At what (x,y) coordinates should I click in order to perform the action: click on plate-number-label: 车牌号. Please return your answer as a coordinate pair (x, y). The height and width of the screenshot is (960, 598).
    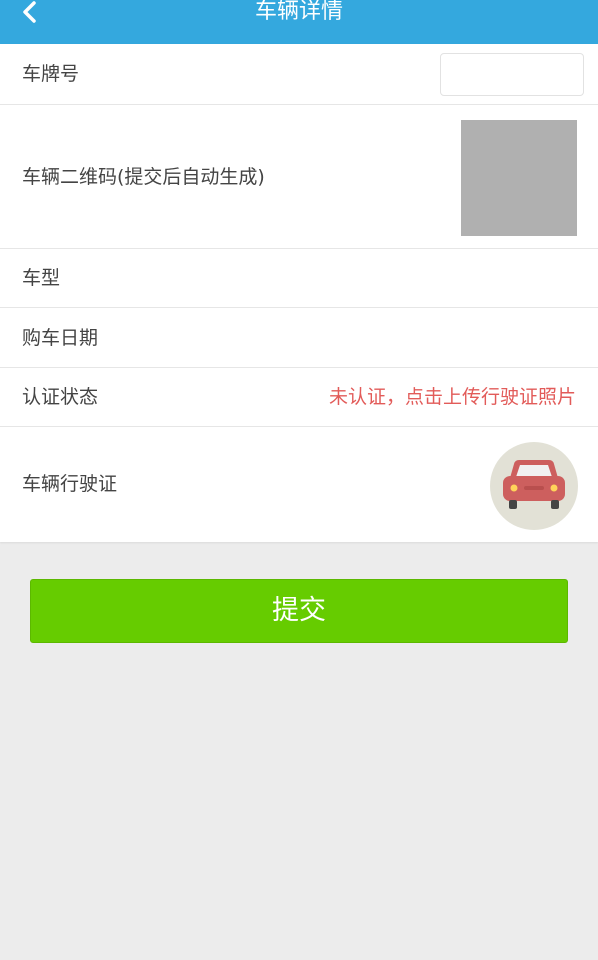
    Looking at the image, I should click on (51, 74).